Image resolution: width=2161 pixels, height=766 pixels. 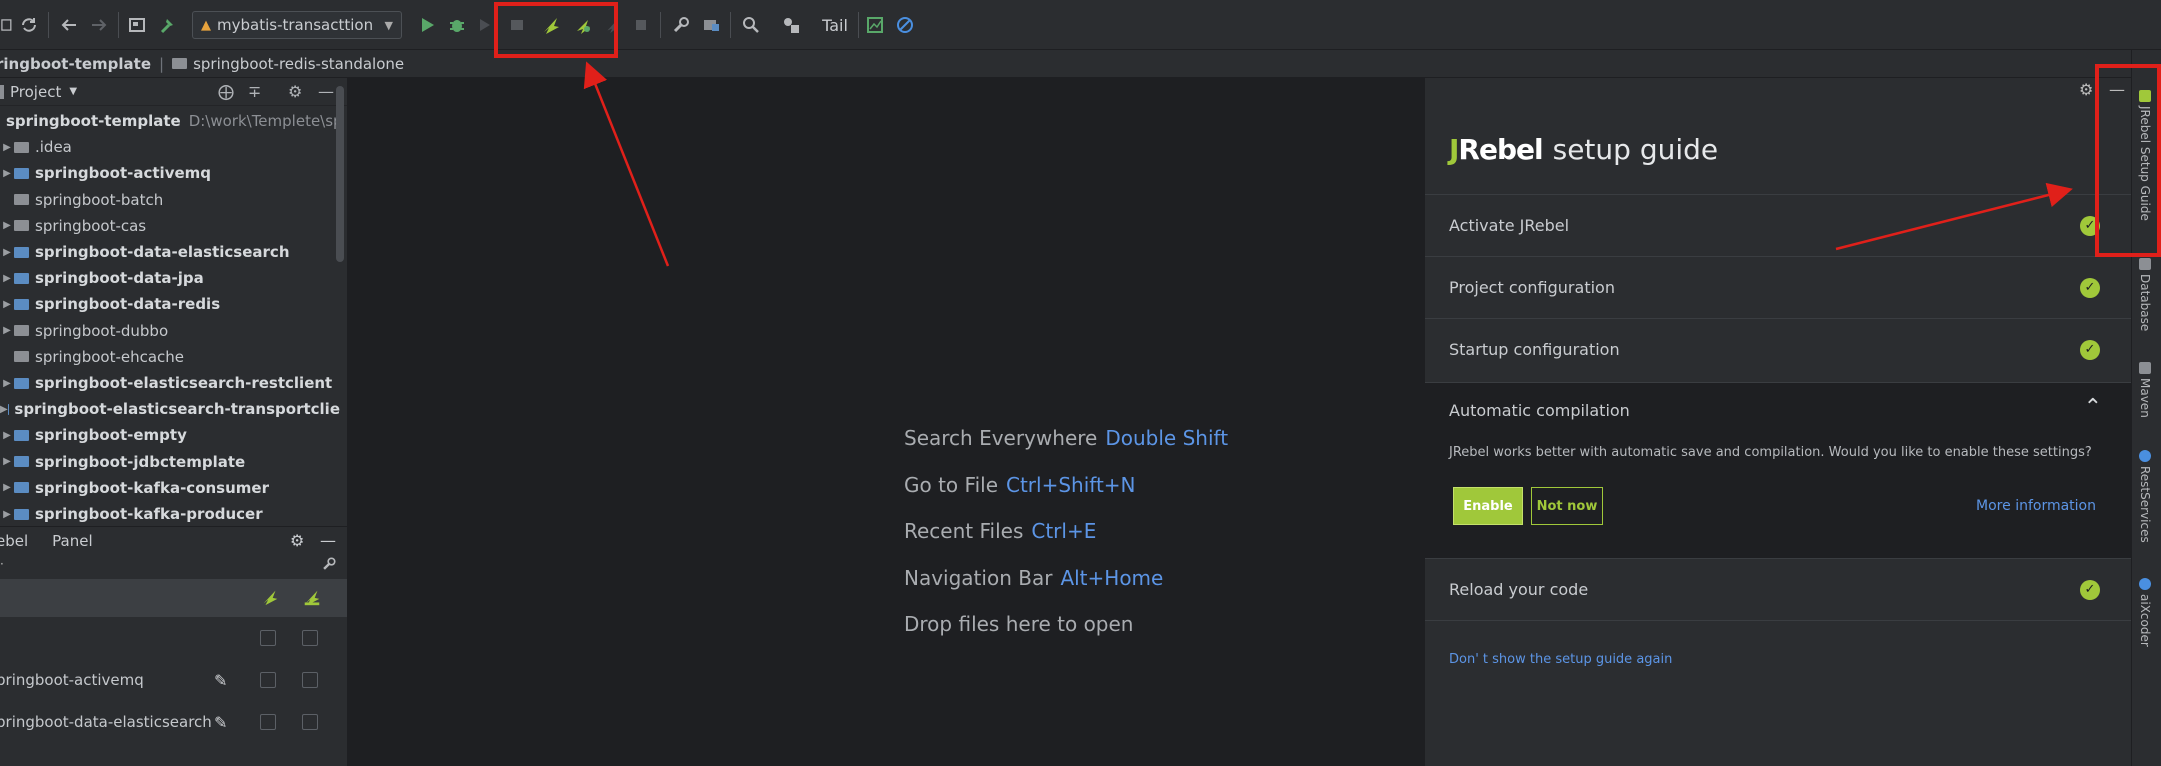 What do you see at coordinates (170, 488) in the screenshot?
I see `tree-item: ▶ springboot-kafka-consumer` at bounding box center [170, 488].